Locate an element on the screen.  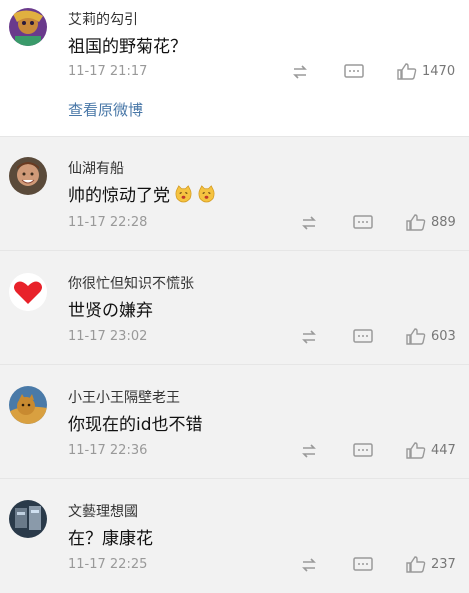
comment-time: 11-17 21:17 is located at coordinates (108, 71).